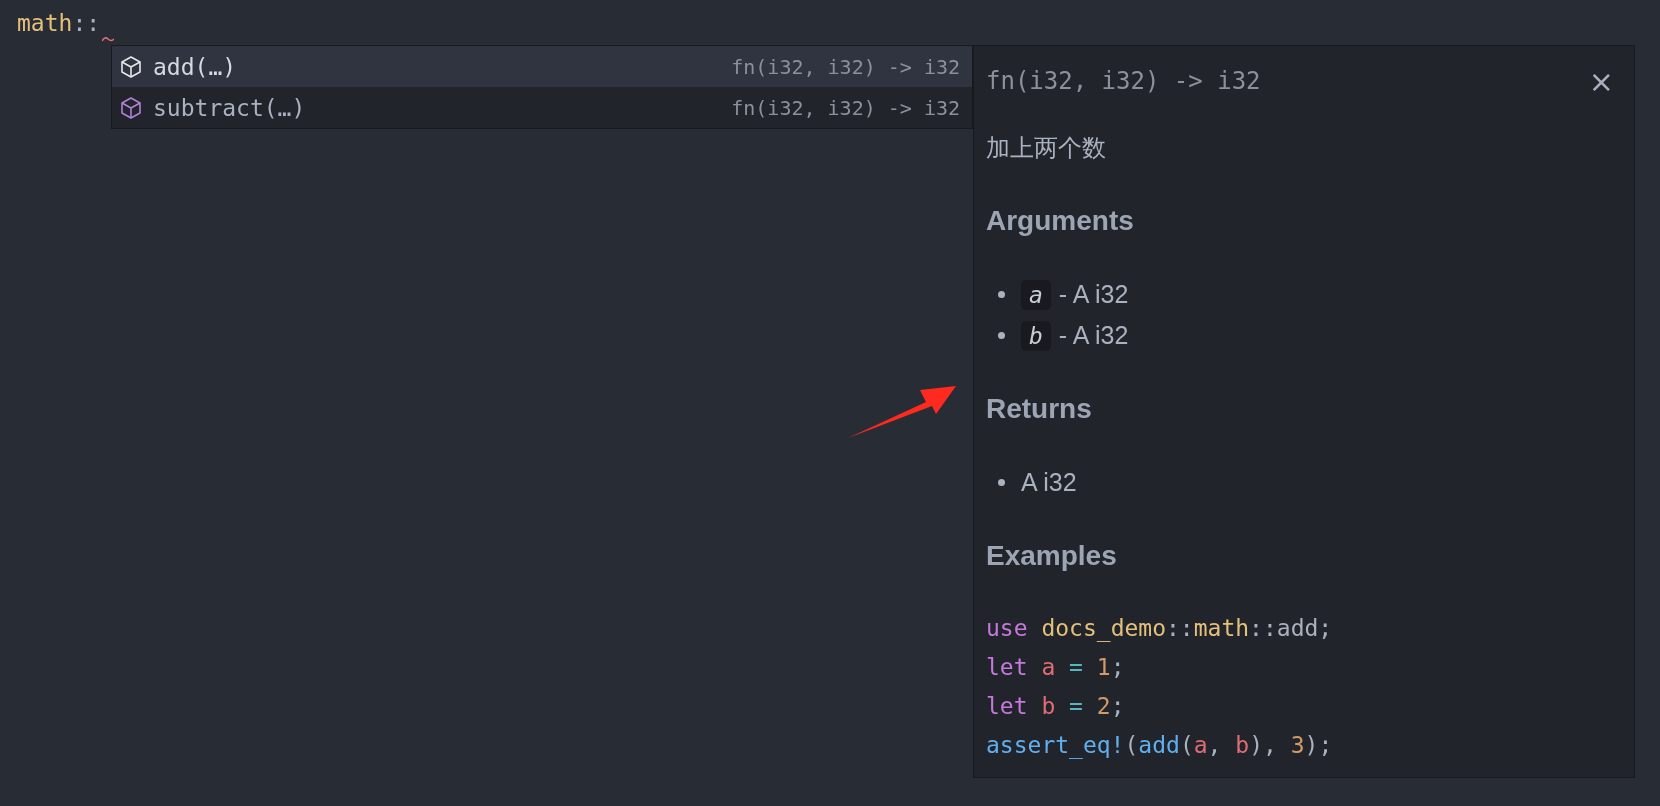  Describe the element at coordinates (1160, 746) in the screenshot. I see `code-line: assert_eq!(add(a, b), 3);` at that location.